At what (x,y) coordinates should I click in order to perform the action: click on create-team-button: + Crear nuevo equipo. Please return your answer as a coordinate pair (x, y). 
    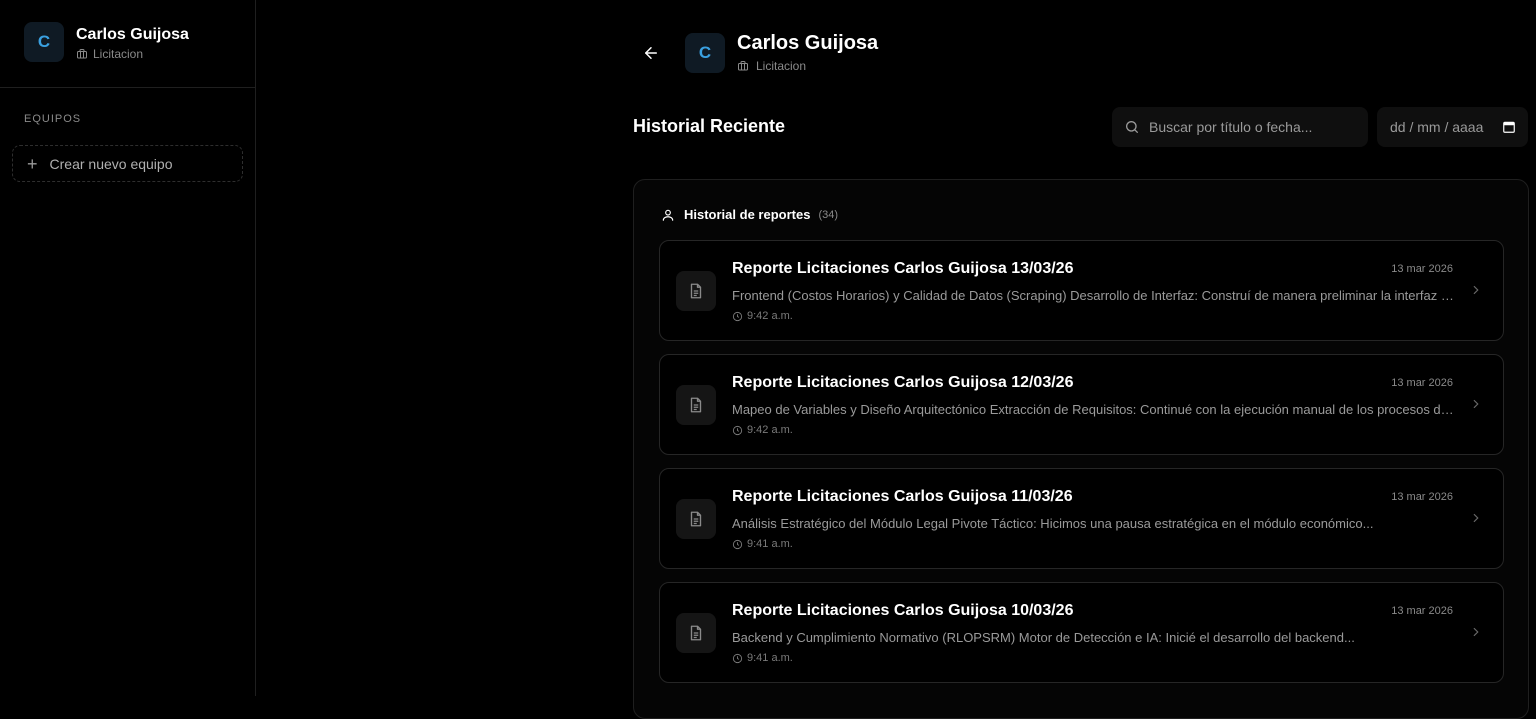
    Looking at the image, I should click on (127, 163).